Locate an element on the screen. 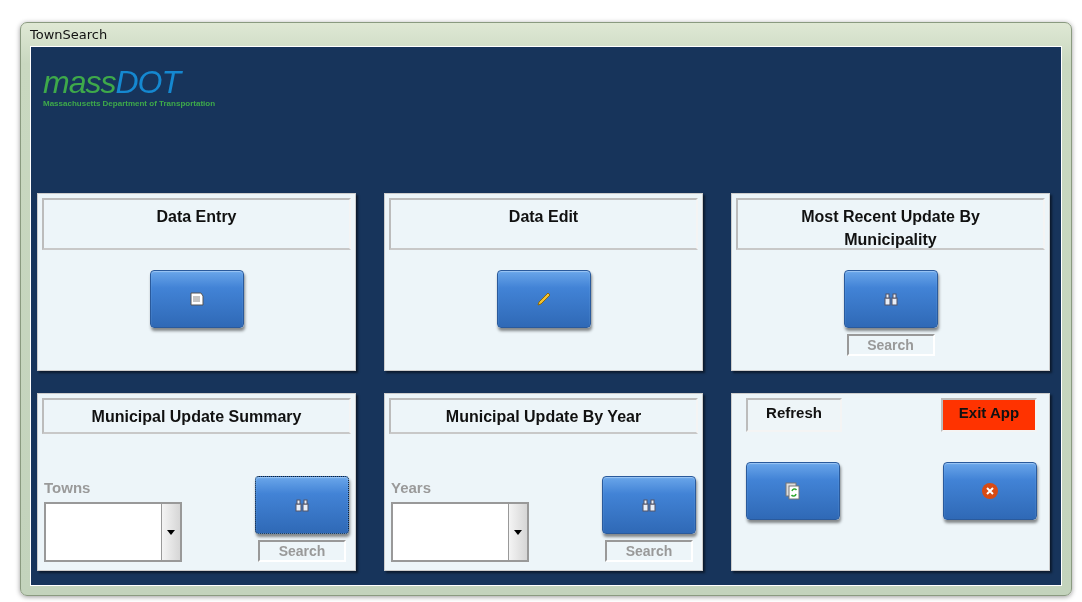  logo-text: mass is located at coordinates (79, 82).